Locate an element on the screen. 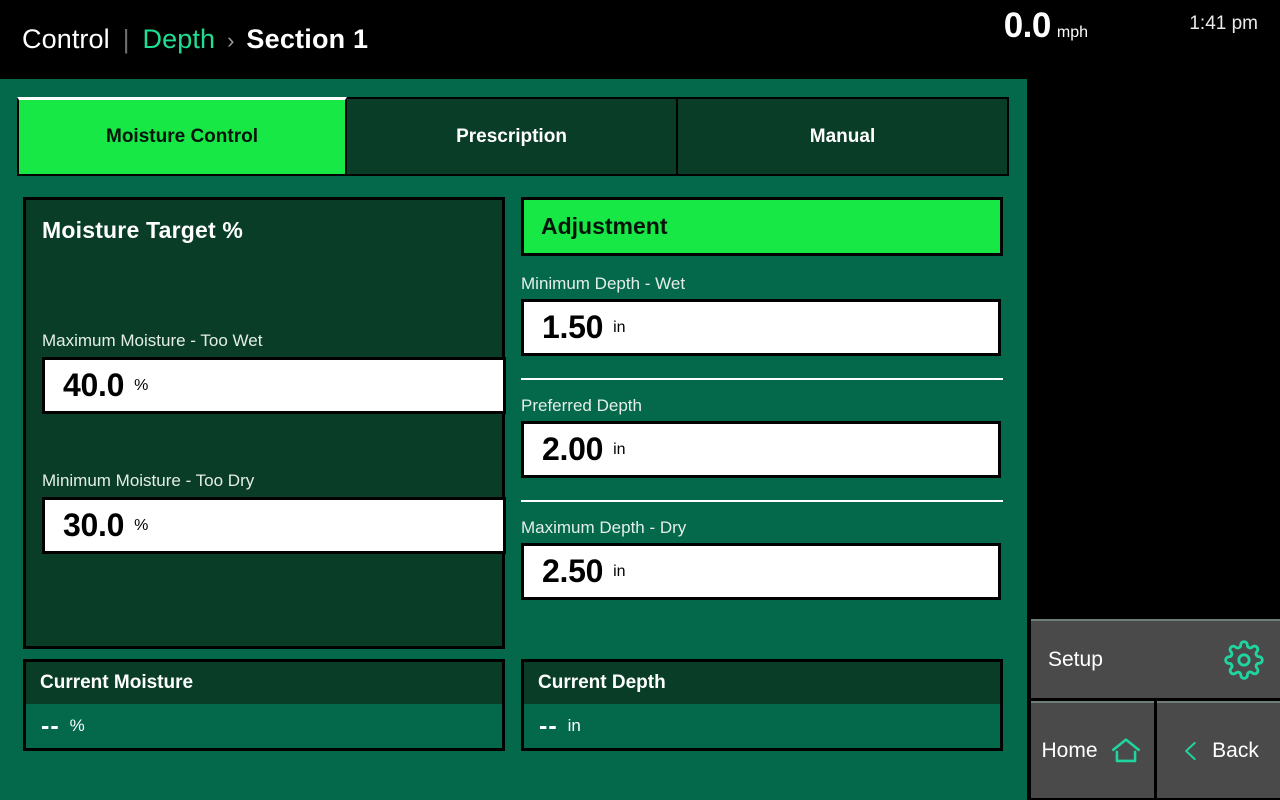 The width and height of the screenshot is (1280, 800). input-minimum-depth-wet: 1.50 in is located at coordinates (761, 327).